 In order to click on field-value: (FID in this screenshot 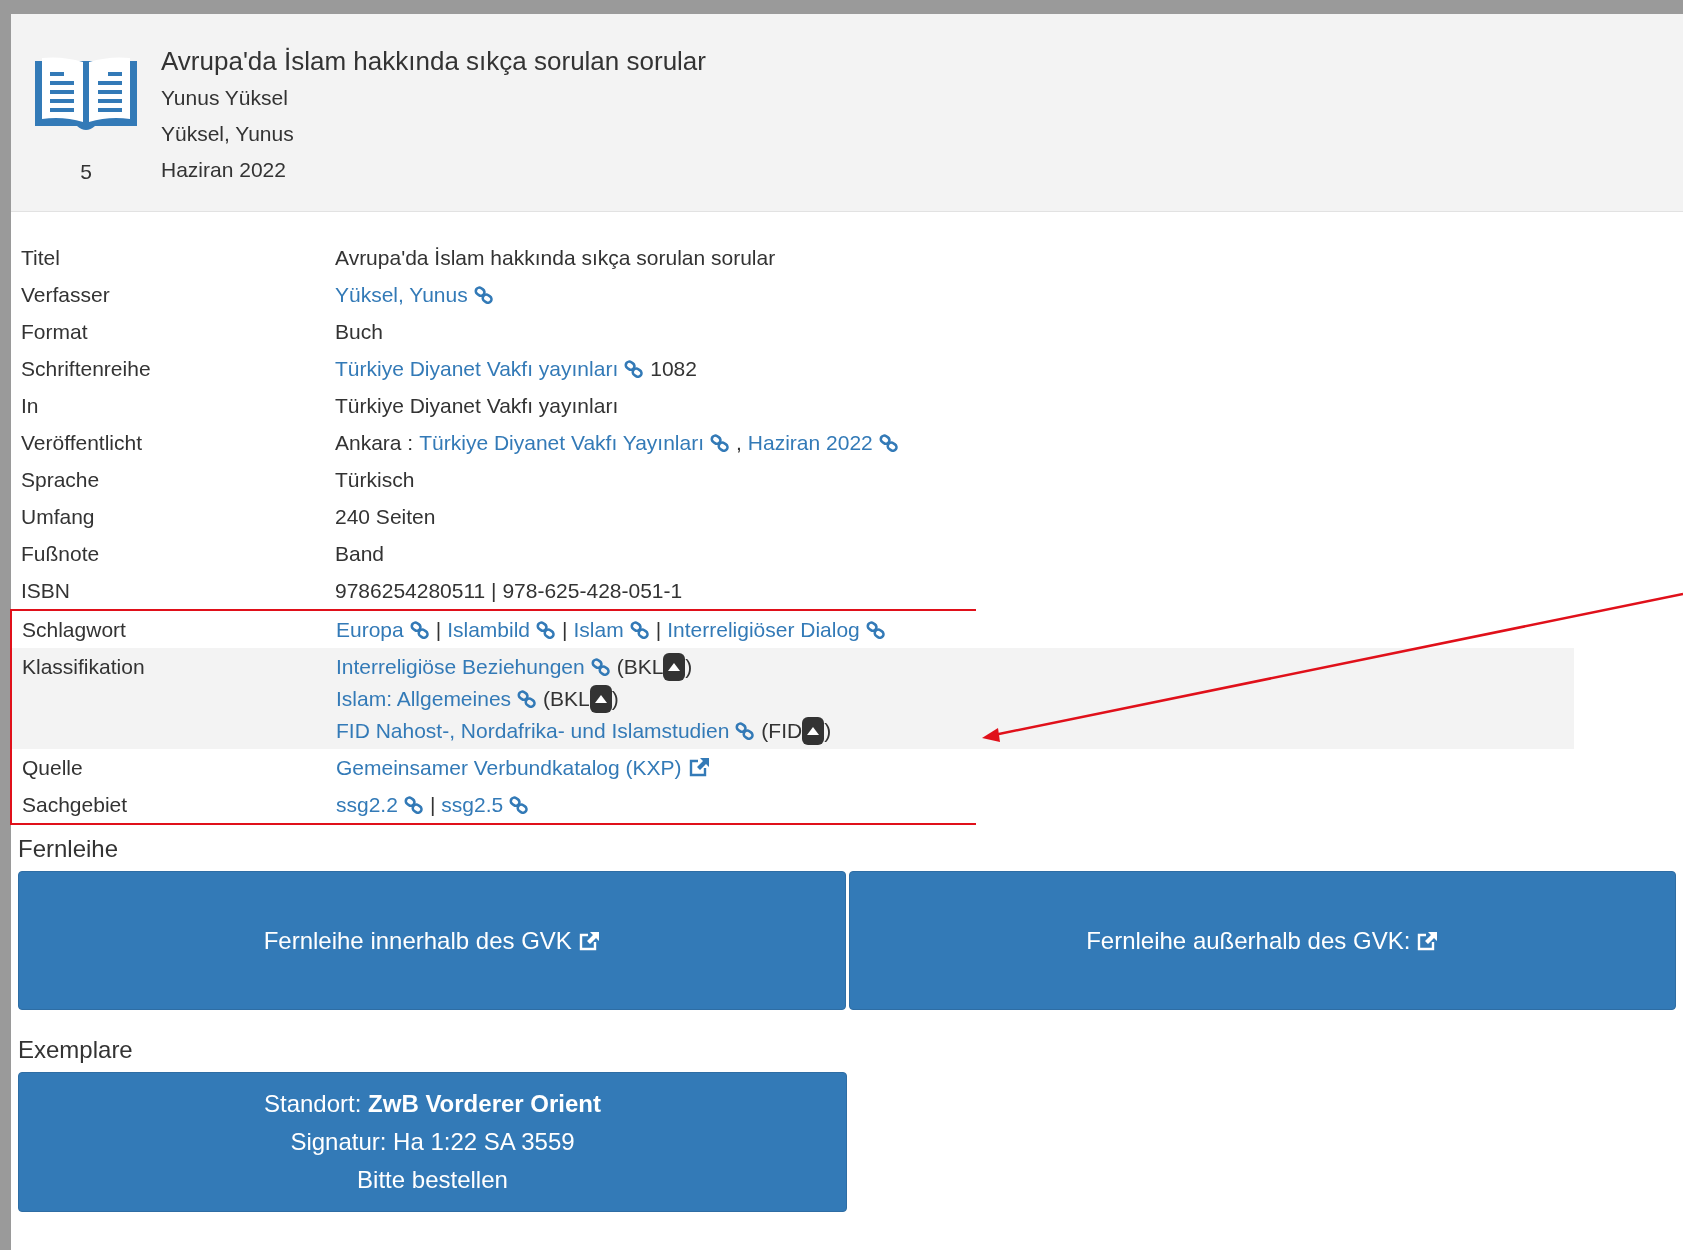, I will do `click(782, 730)`.